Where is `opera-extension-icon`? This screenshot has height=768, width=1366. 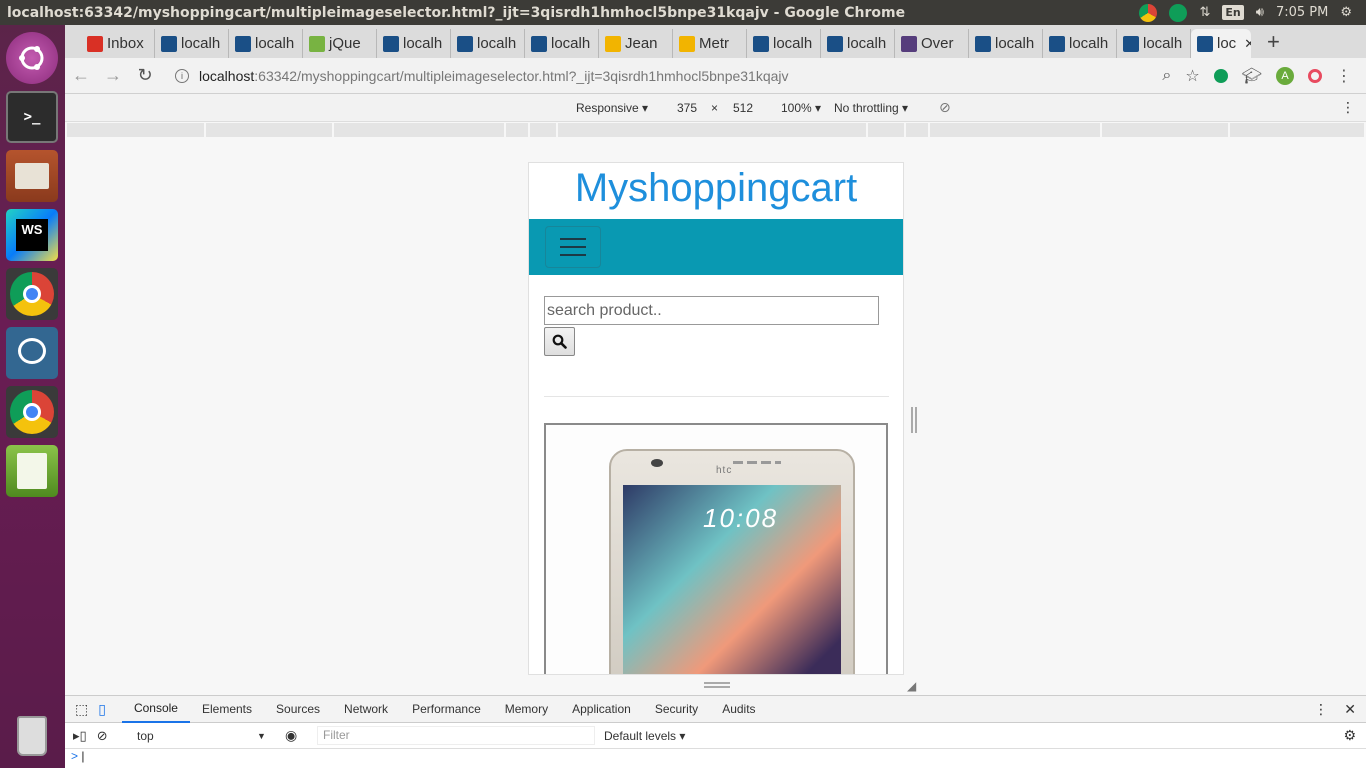
opera-extension-icon is located at coordinates (1315, 75).